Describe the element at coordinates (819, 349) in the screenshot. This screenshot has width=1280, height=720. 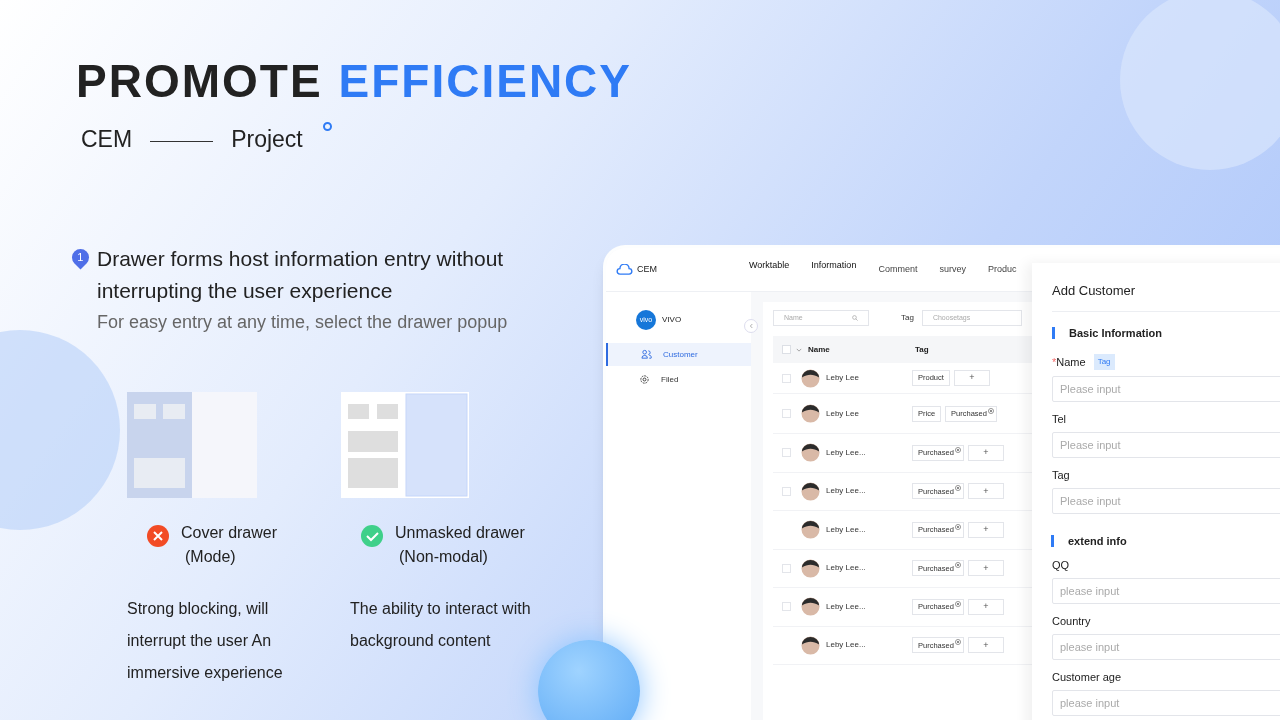
I see `column-header: Name` at that location.